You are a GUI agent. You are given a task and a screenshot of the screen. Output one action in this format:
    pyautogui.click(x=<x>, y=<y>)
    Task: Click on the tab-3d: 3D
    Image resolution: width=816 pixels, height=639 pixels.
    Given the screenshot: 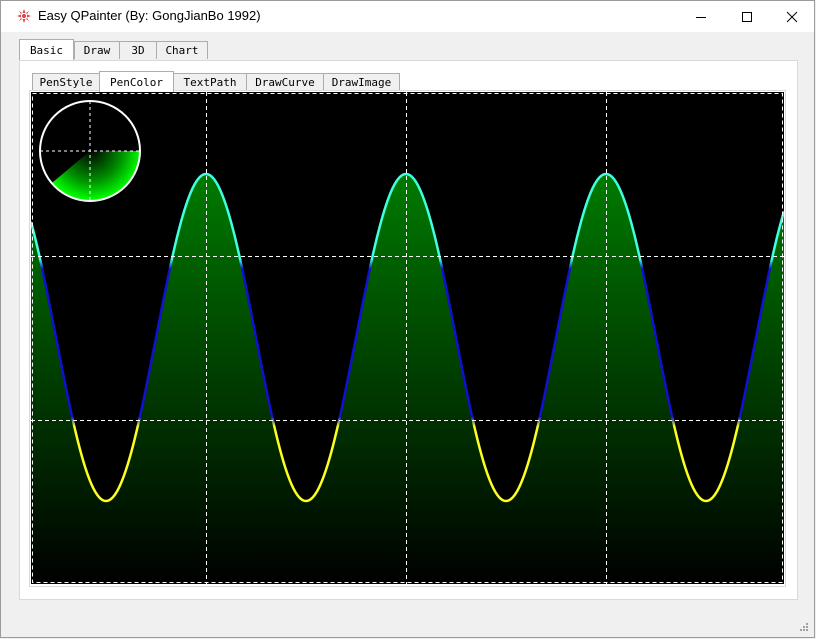 What is the action you would take?
    pyautogui.click(x=138, y=50)
    